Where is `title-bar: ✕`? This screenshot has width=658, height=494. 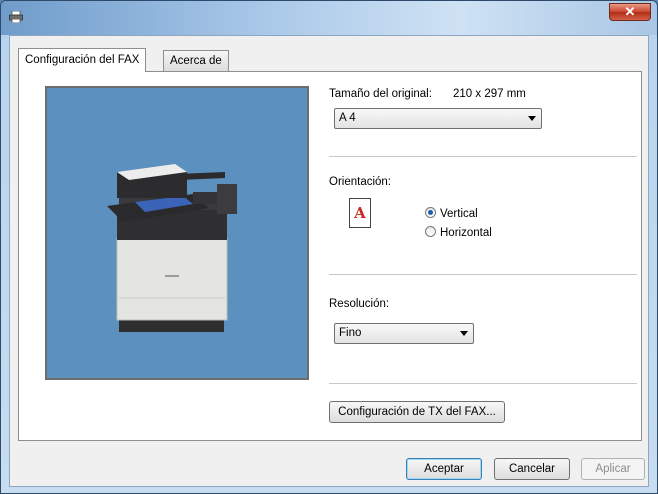
title-bar: ✕ is located at coordinates (329, 18).